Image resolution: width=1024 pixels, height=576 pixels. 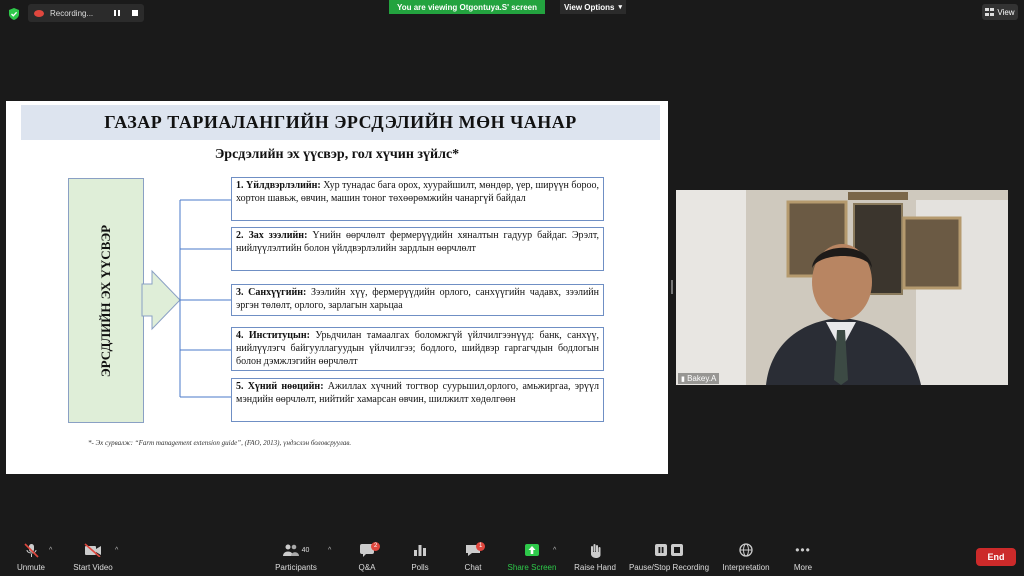 I want to click on view-options-label: View Options, so click(x=589, y=7).